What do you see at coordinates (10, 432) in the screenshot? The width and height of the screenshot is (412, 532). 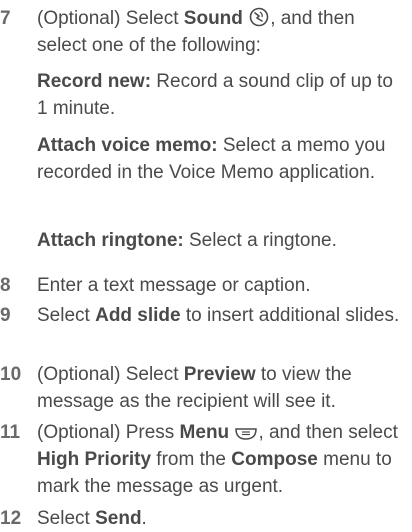 I see `step-number: 11` at bounding box center [10, 432].